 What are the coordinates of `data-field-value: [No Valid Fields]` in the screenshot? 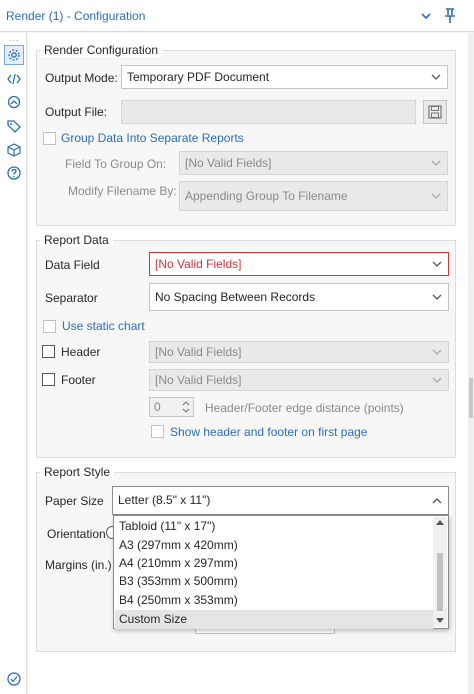 It's located at (198, 264).